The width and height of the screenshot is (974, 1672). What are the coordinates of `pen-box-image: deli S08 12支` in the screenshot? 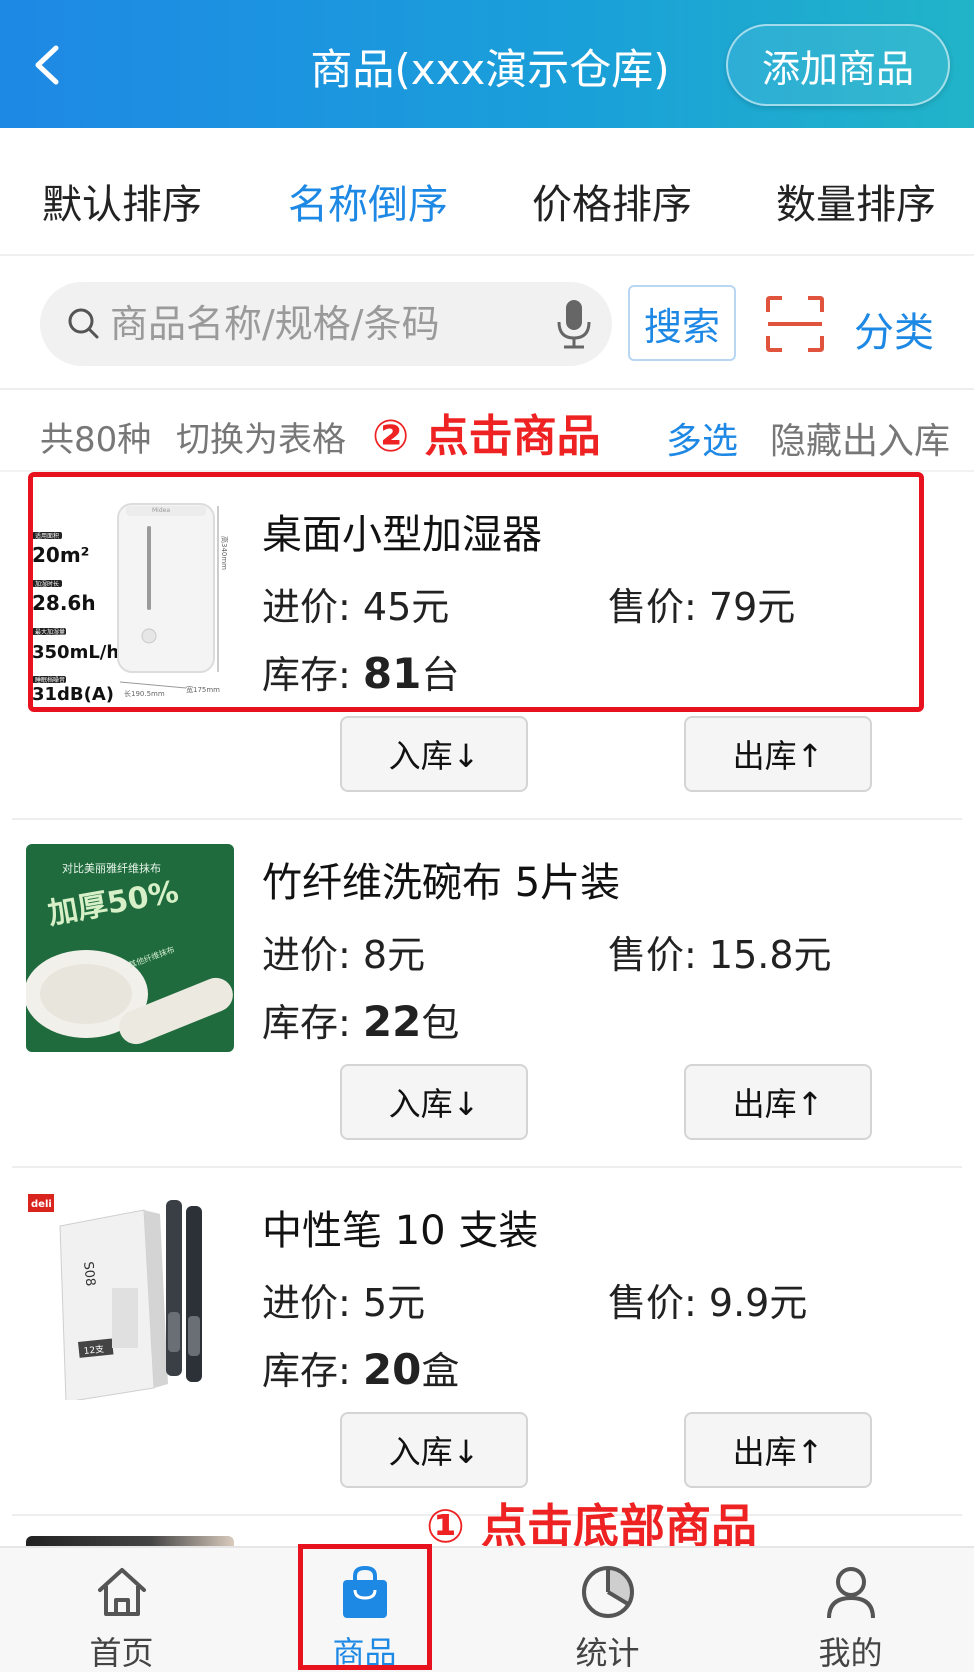 It's located at (130, 1296).